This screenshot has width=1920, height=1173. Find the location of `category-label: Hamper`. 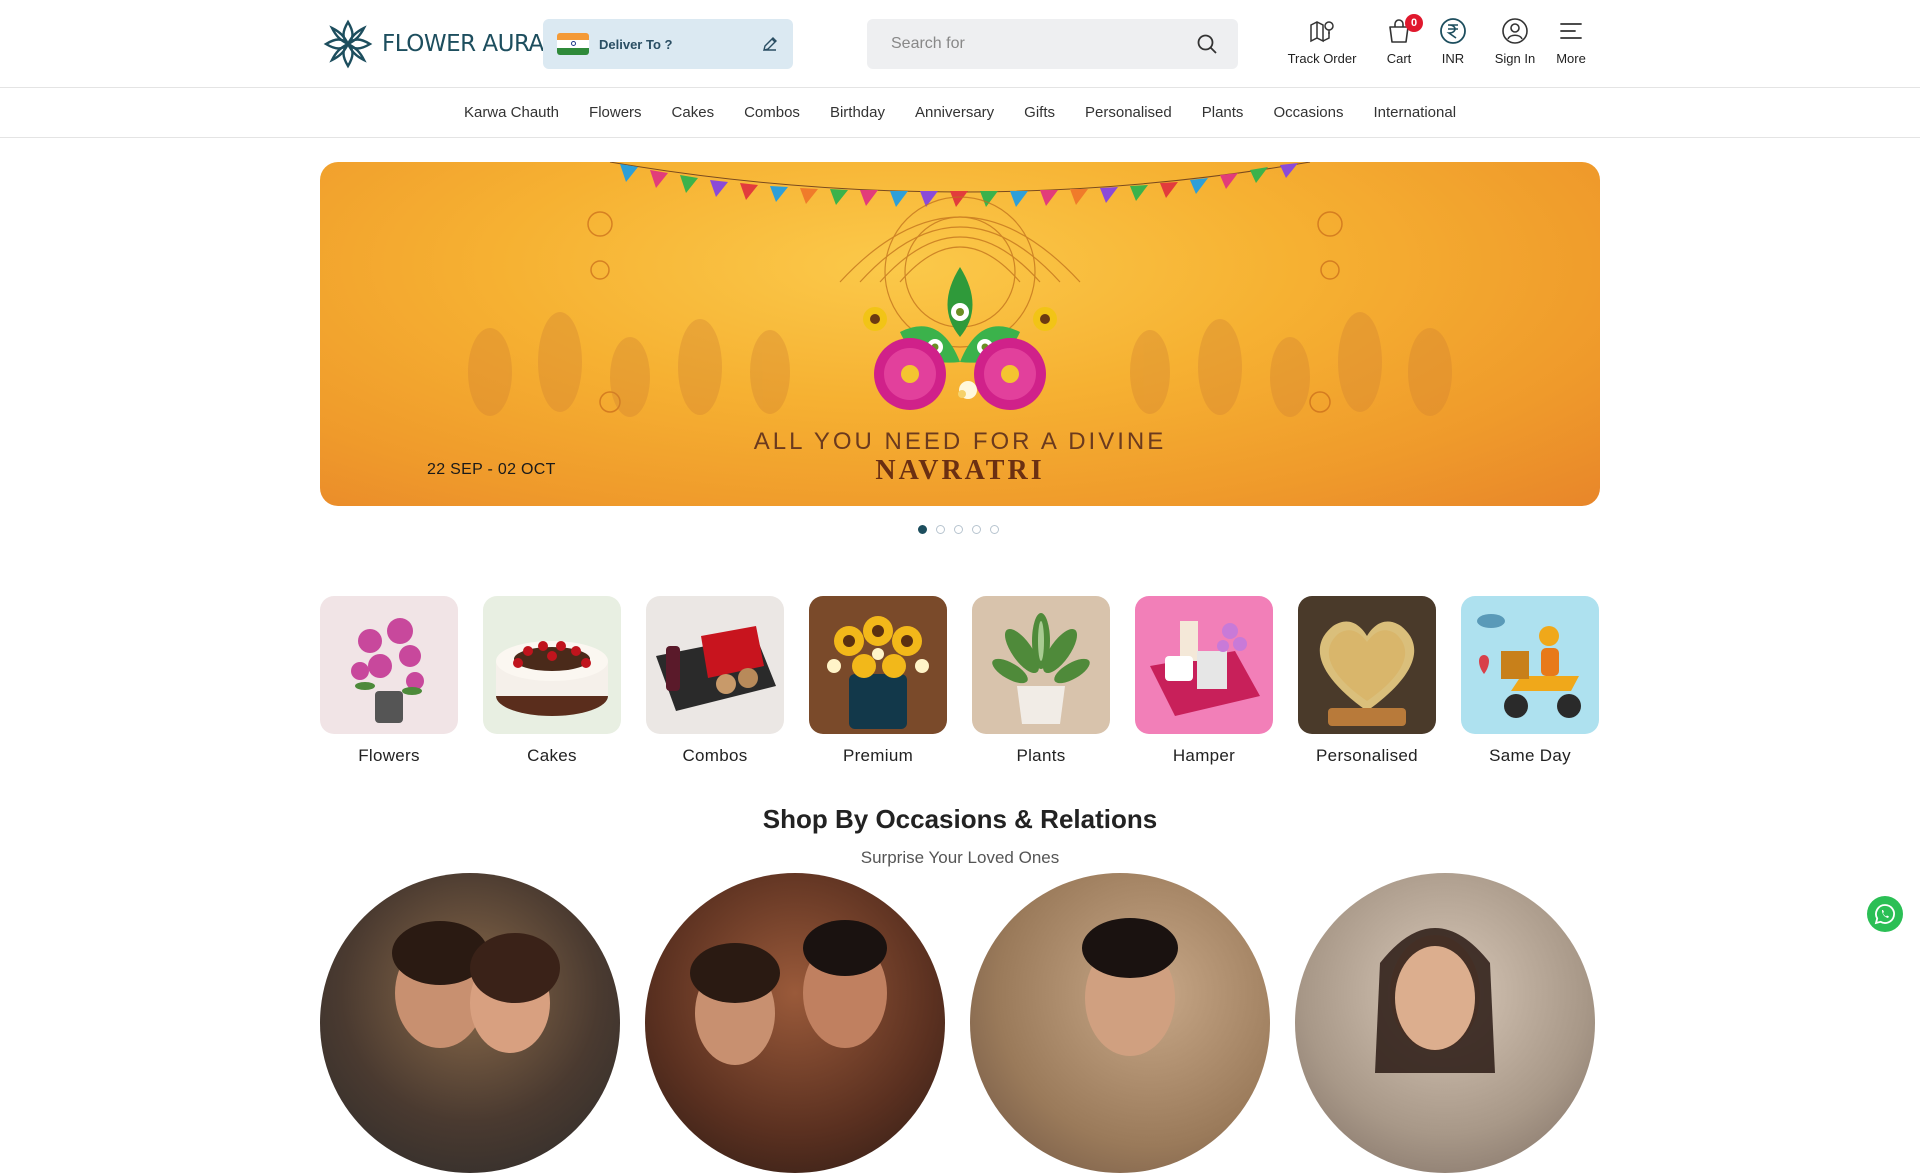

category-label: Hamper is located at coordinates (1204, 755).